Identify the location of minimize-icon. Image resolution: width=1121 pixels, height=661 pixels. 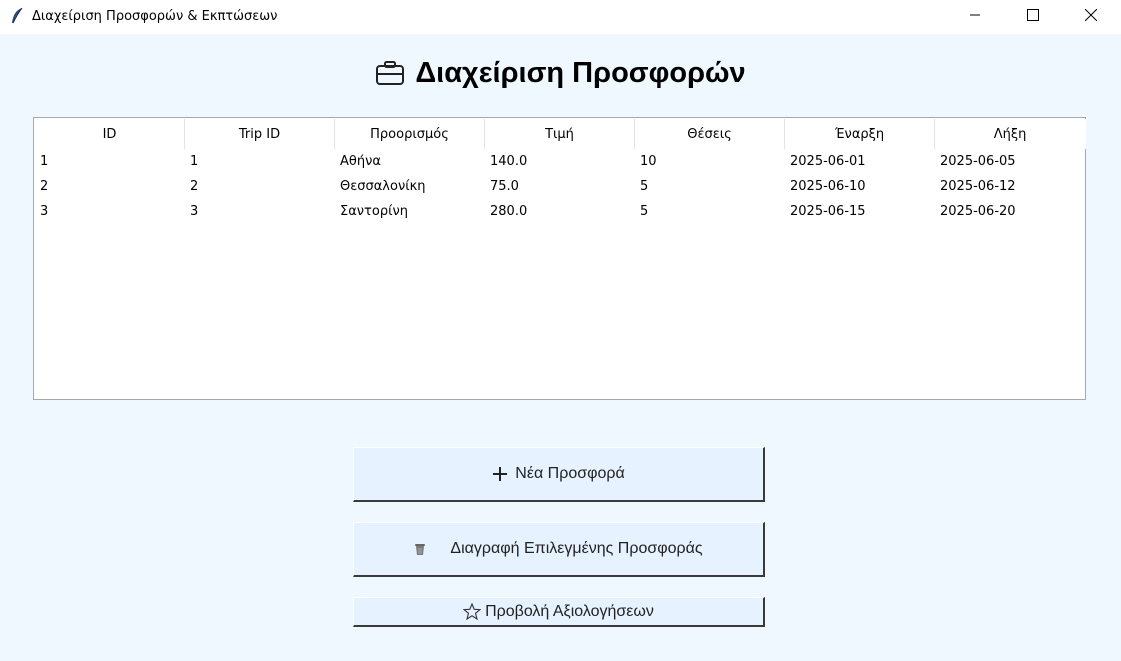
(975, 17).